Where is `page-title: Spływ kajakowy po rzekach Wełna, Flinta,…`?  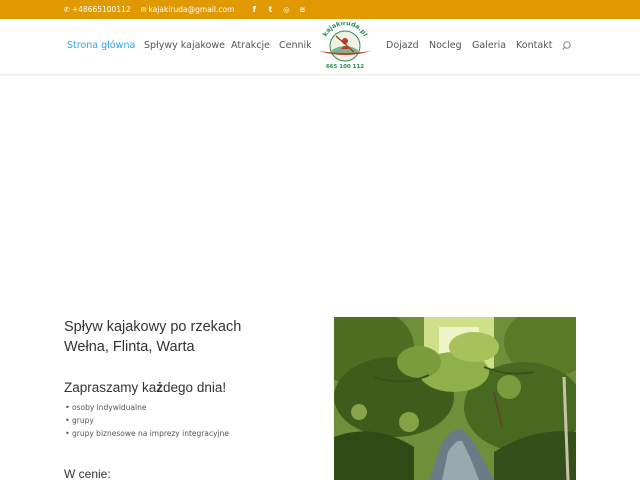 page-title: Spływ kajakowy po rzekach Wełna, Flinta,… is located at coordinates (184, 337).